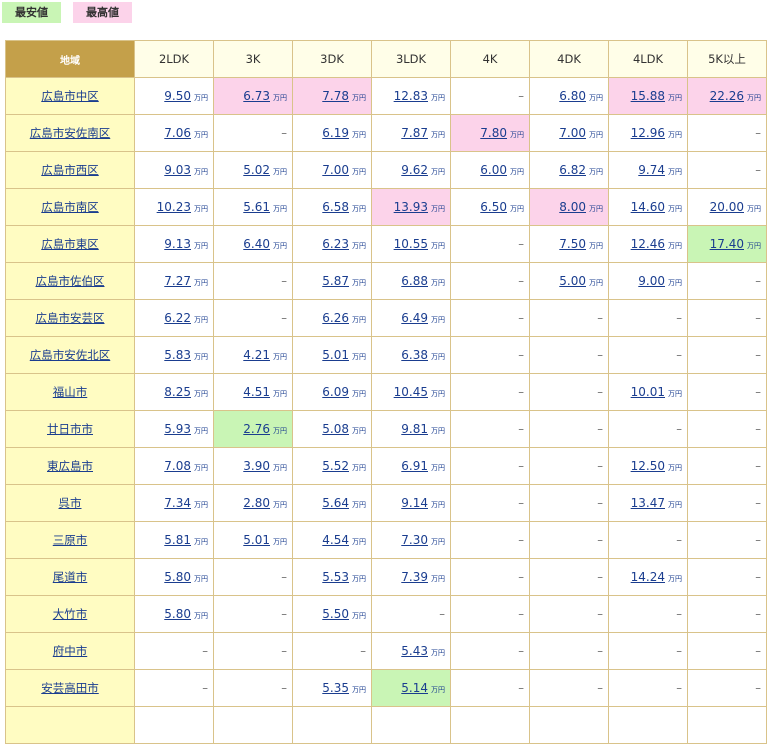 Image resolution: width=780 pixels, height=744 pixels. Describe the element at coordinates (177, 318) in the screenshot. I see `price-link: 6.22` at that location.